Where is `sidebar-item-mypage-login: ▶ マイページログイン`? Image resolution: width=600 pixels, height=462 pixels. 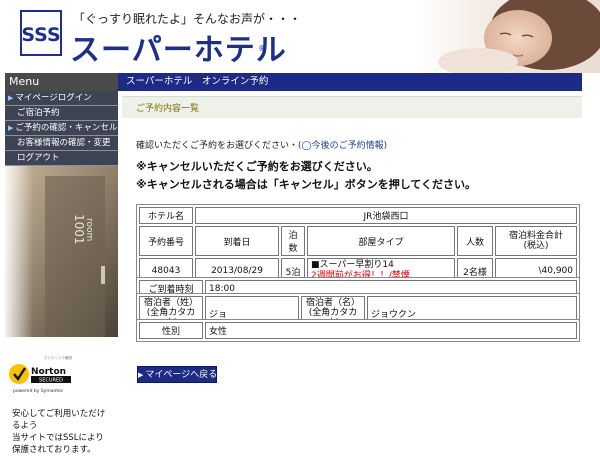 sidebar-item-mypage-login: ▶ マイページログイン is located at coordinates (61, 98).